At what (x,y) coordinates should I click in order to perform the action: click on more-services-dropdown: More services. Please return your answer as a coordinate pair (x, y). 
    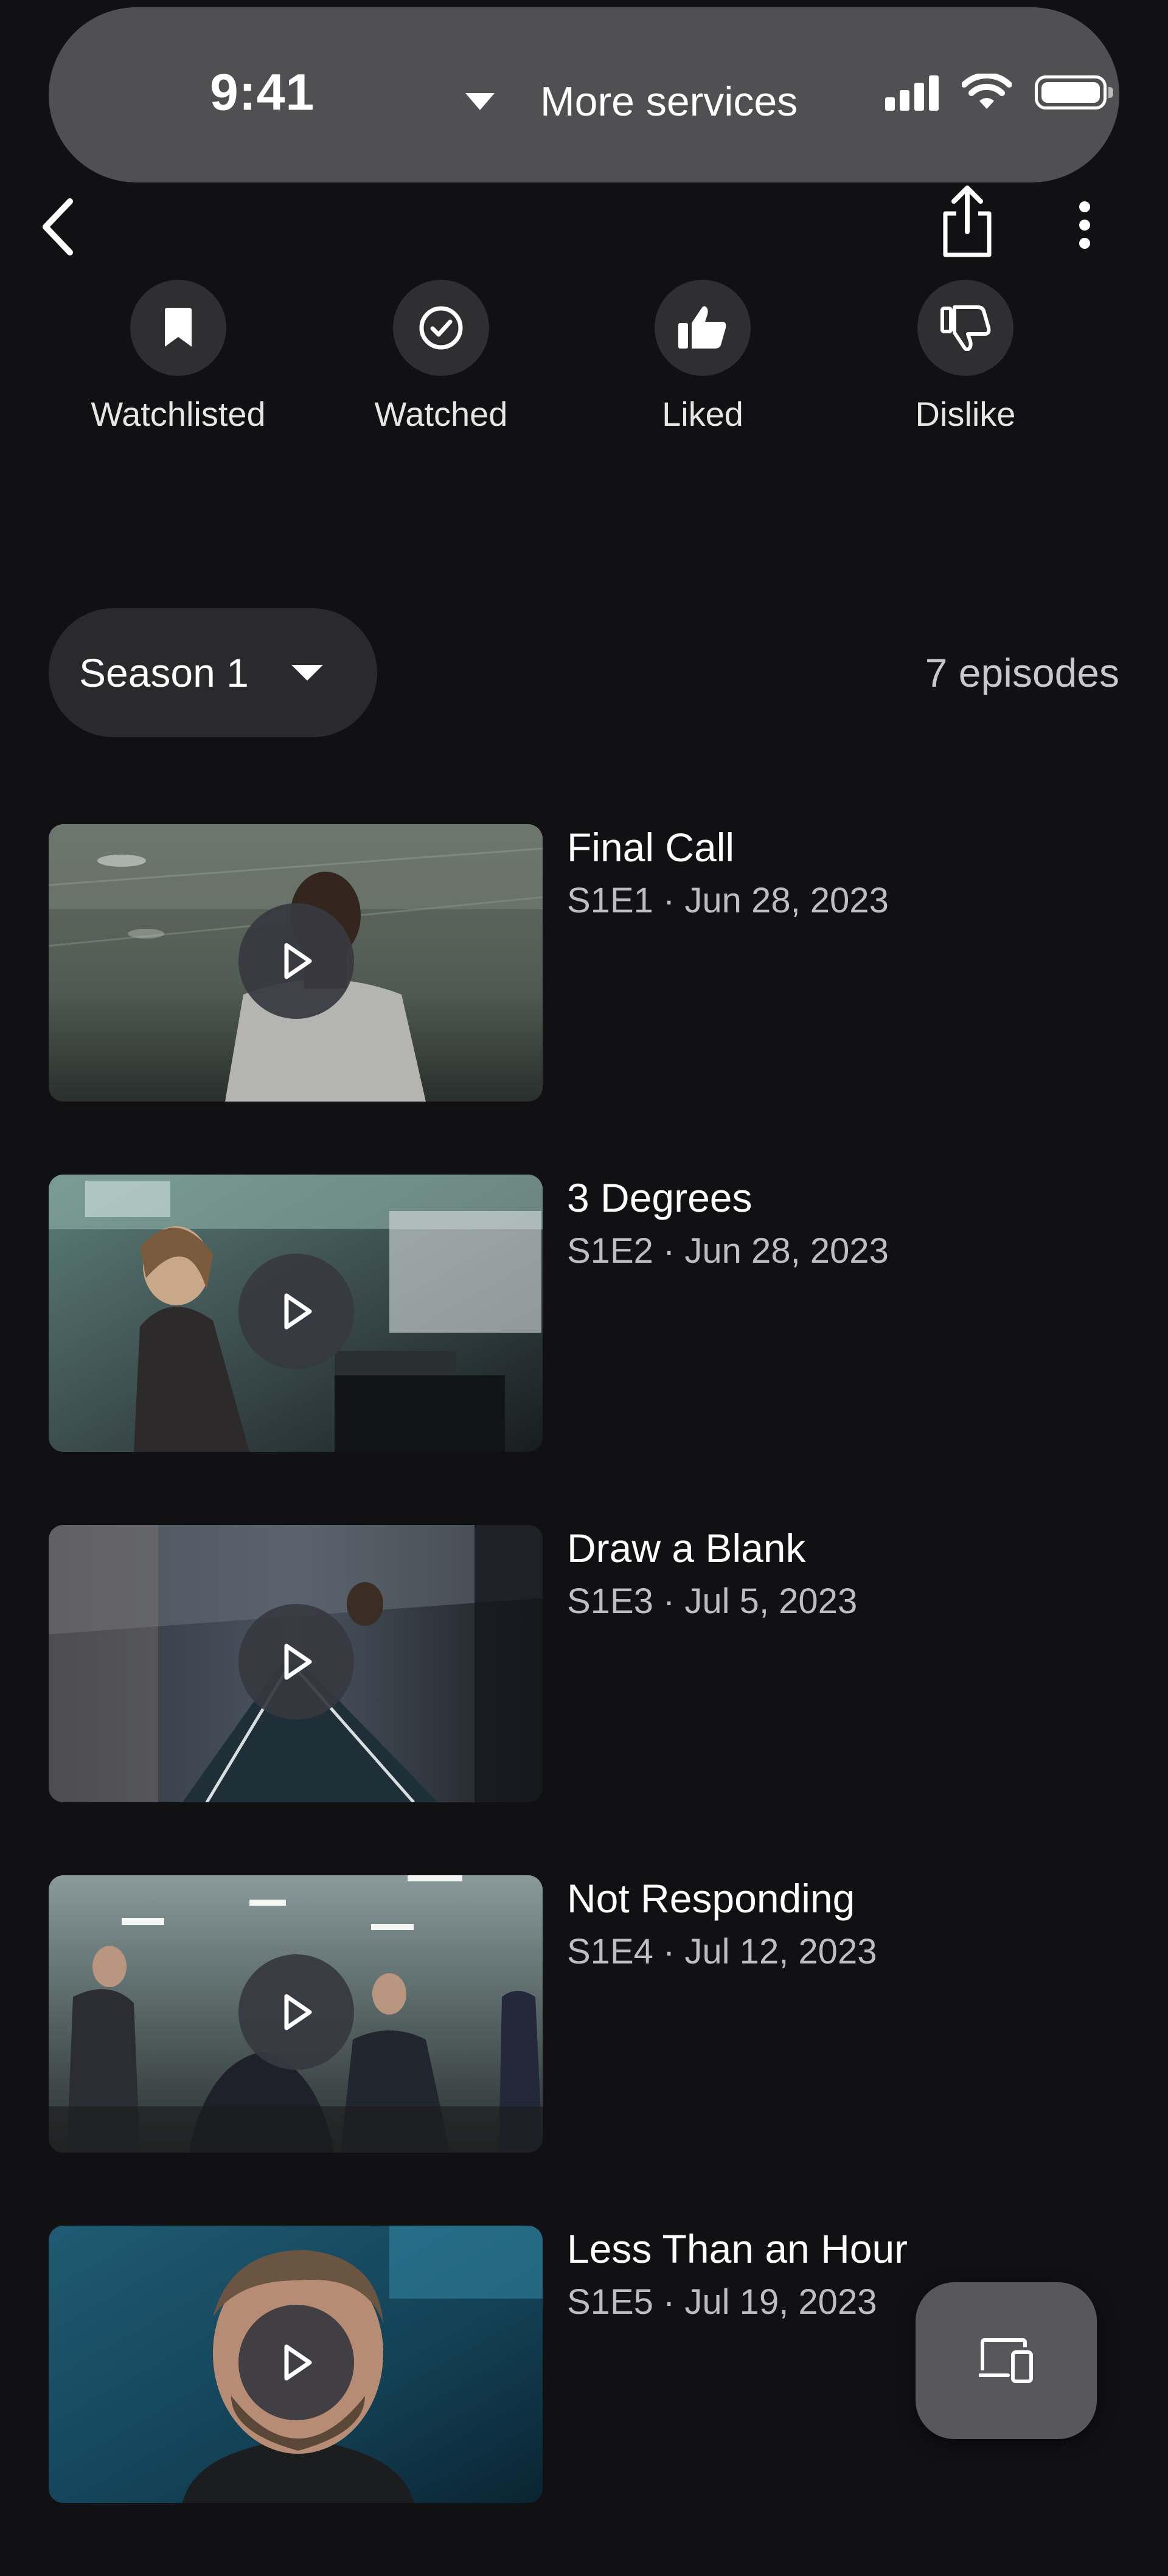
    Looking at the image, I should click on (631, 101).